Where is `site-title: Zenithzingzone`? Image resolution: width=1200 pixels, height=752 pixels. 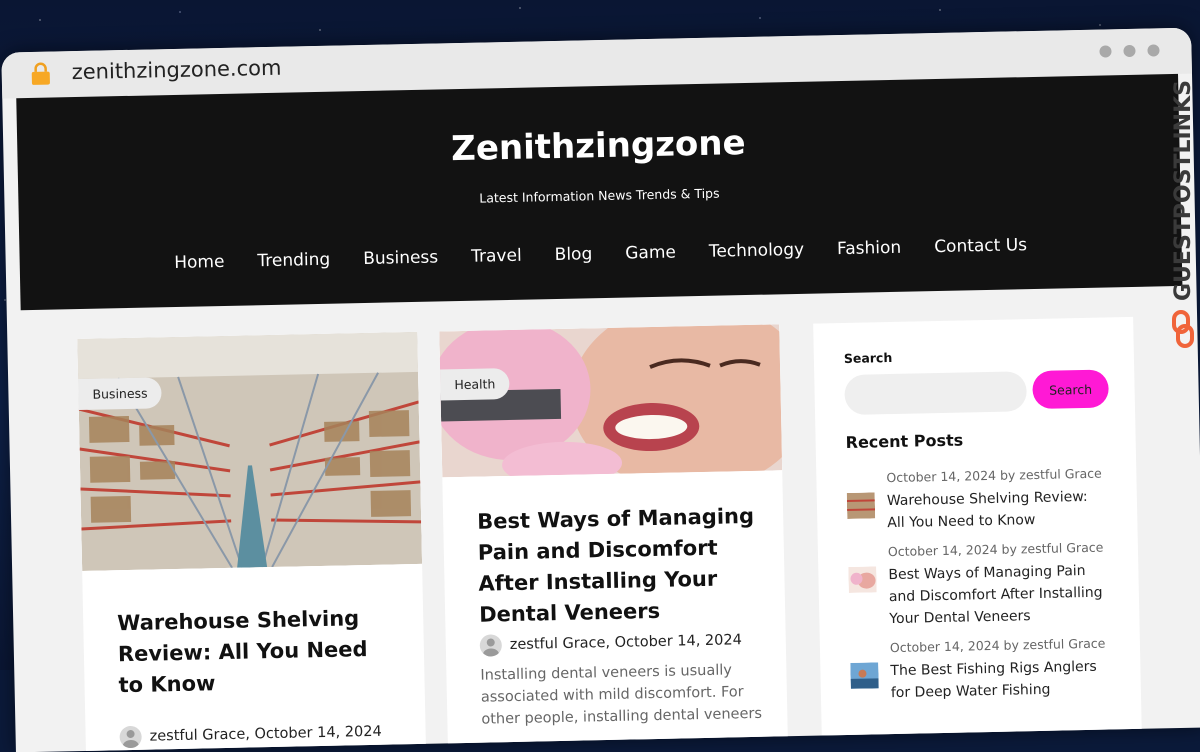 site-title: Zenithzingzone is located at coordinates (598, 146).